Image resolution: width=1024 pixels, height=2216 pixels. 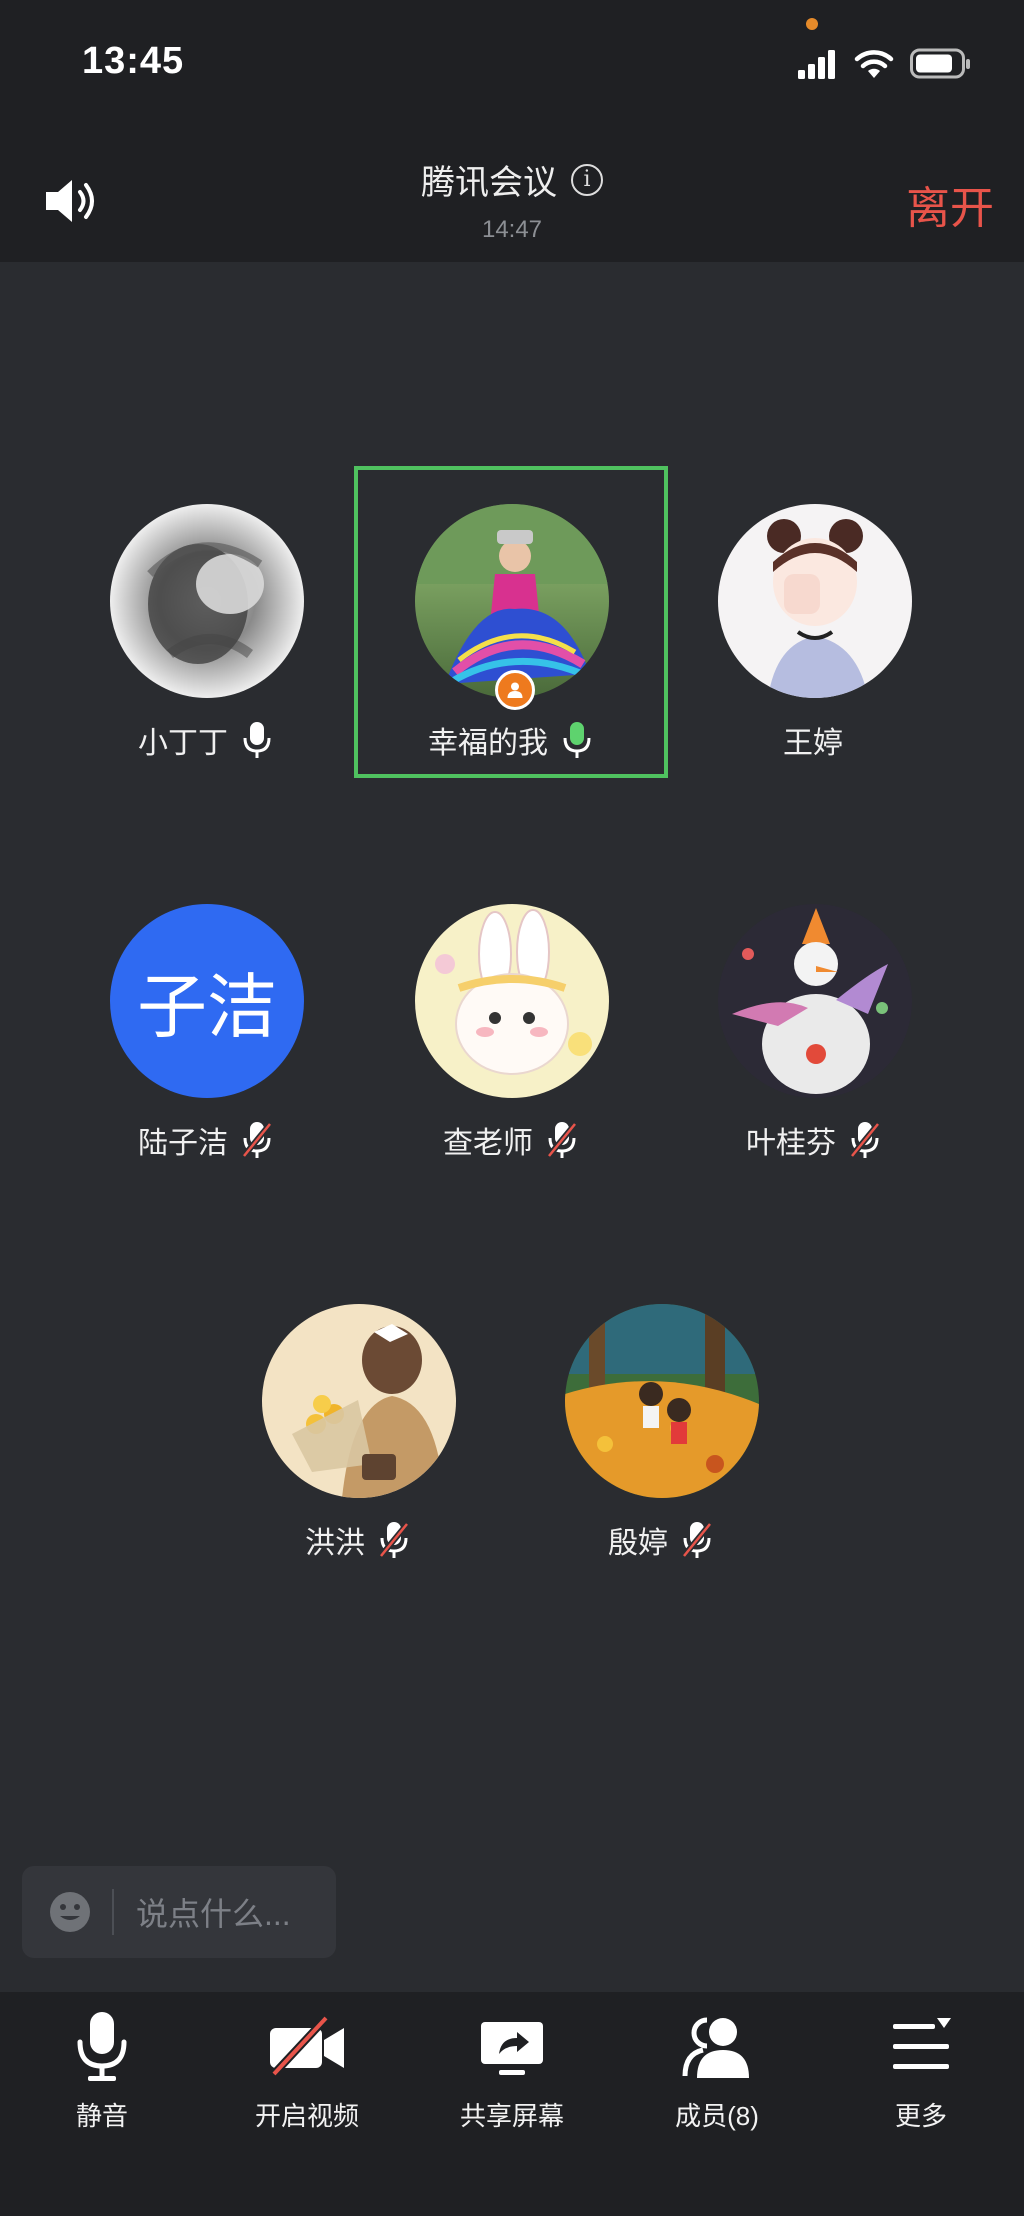 I want to click on participant-name-row: 洪洪, so click(x=357, y=1540).